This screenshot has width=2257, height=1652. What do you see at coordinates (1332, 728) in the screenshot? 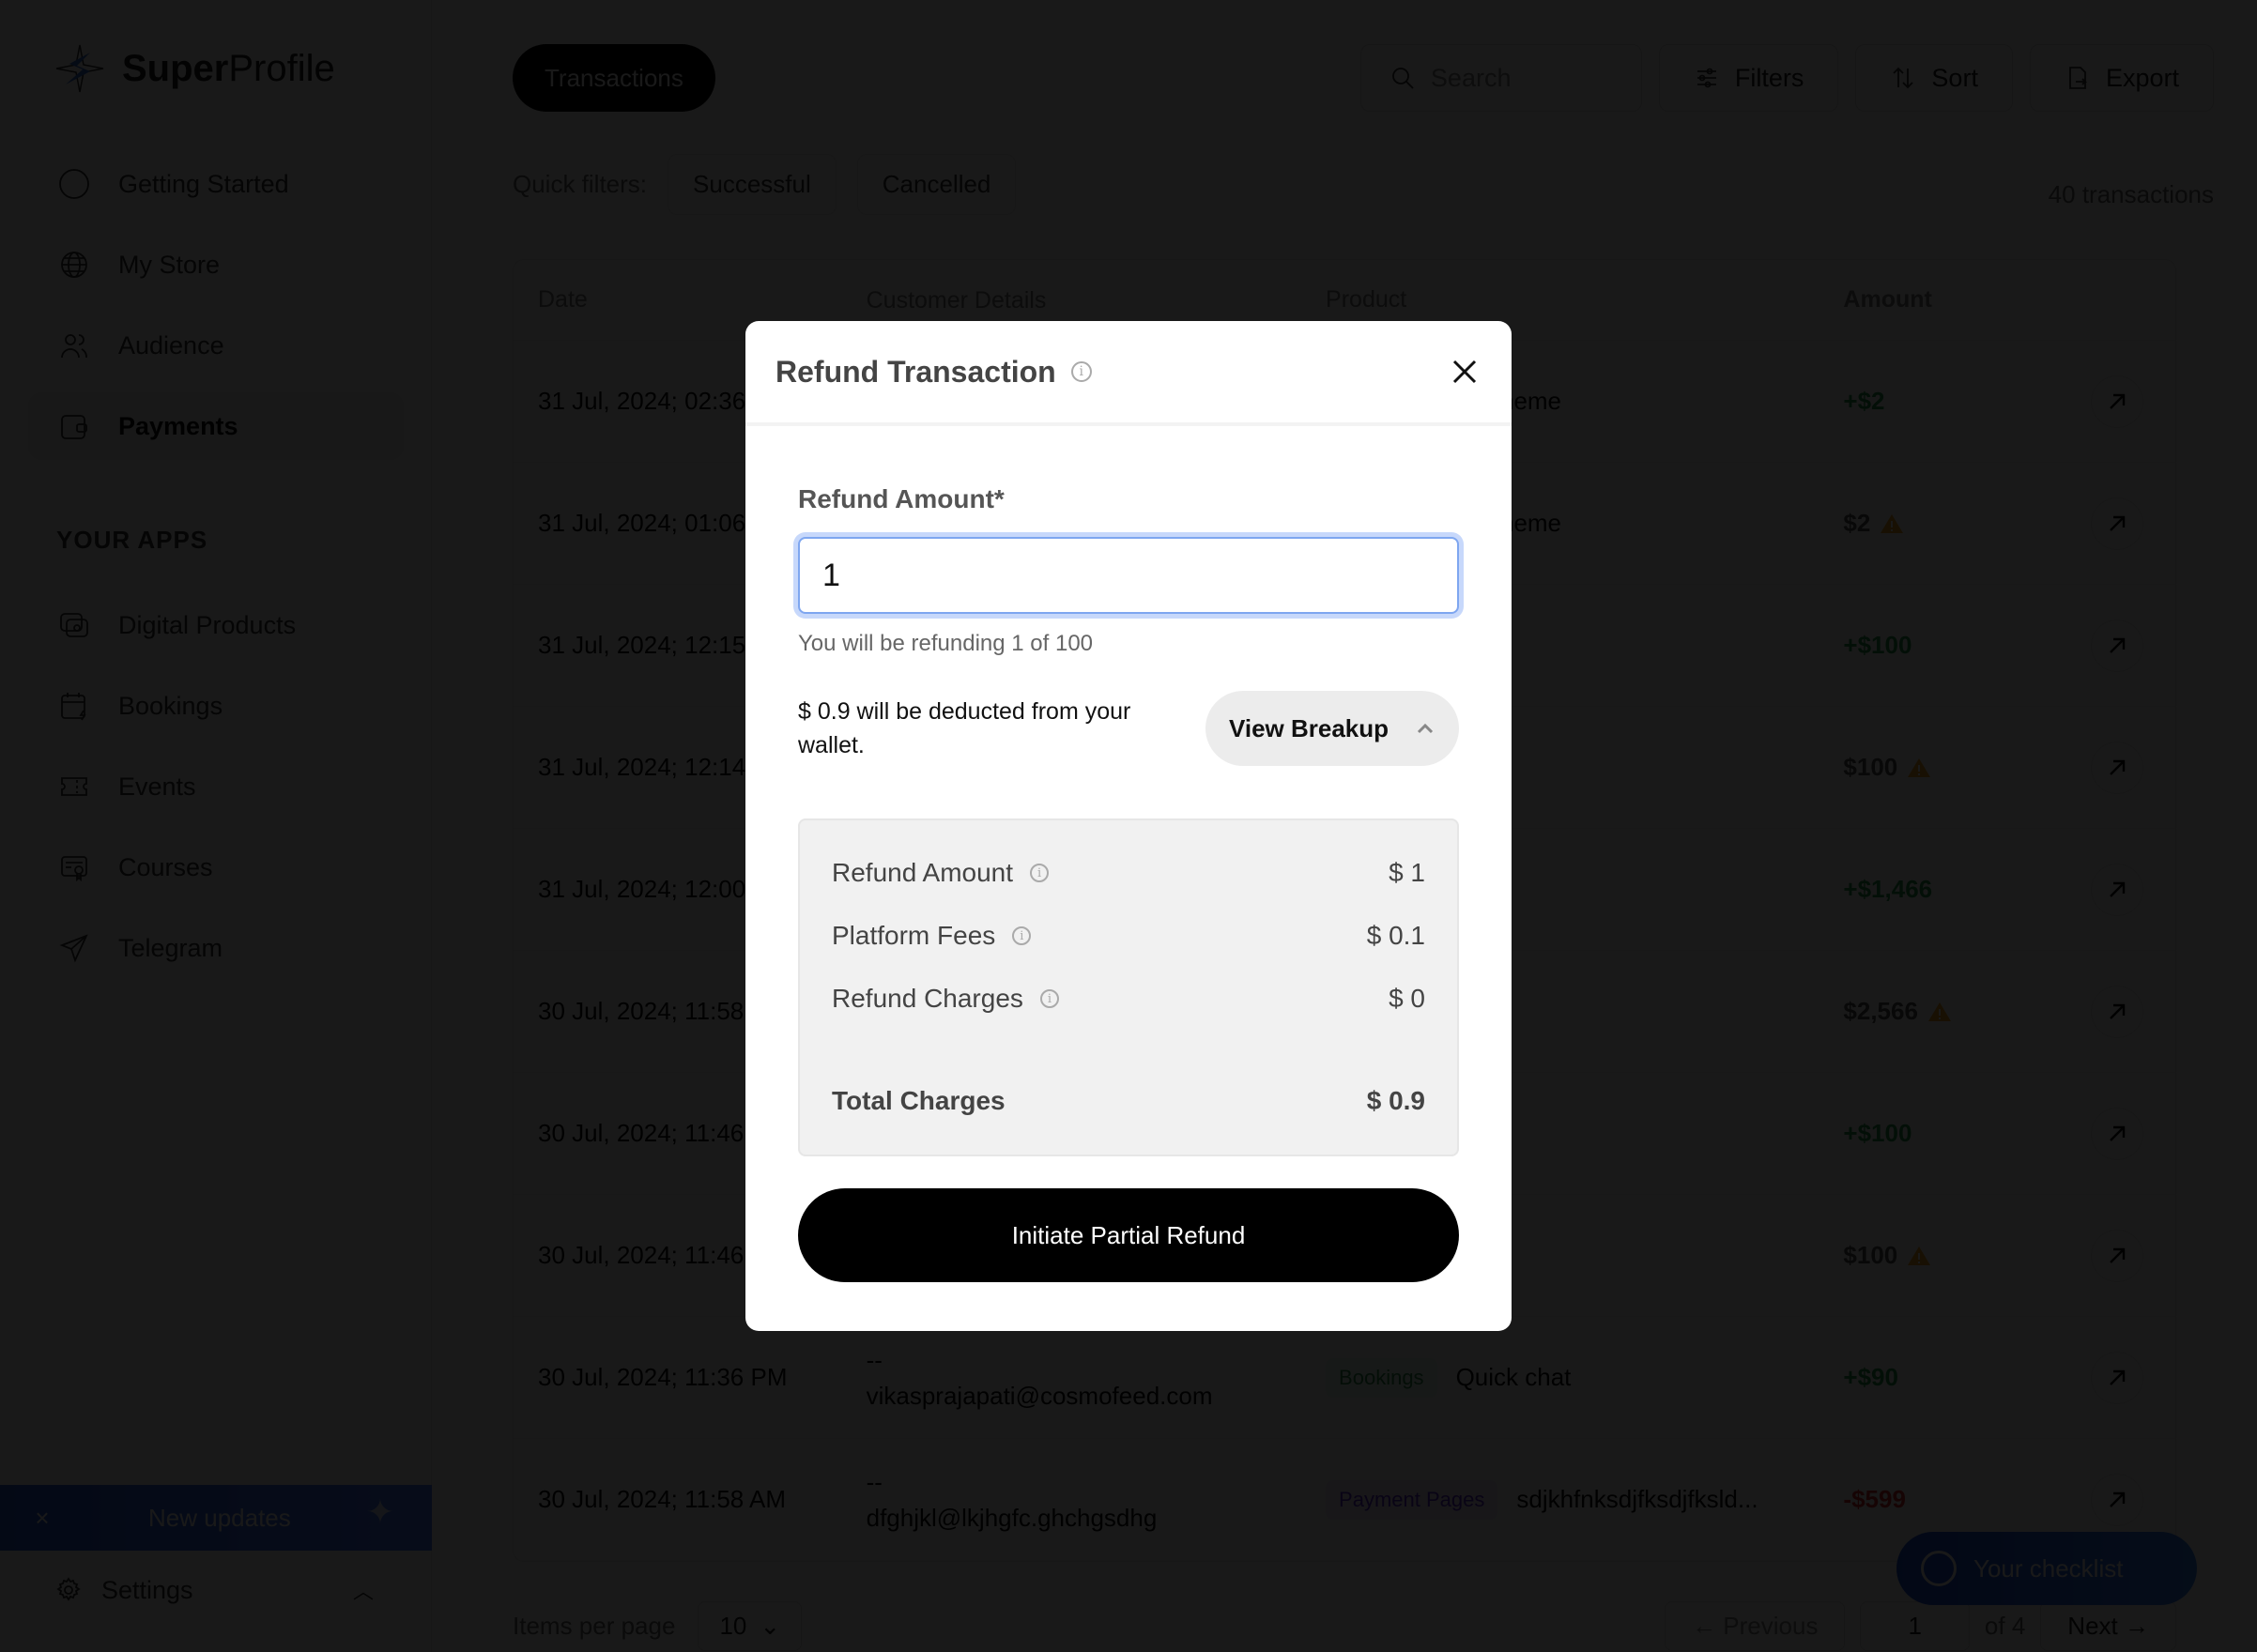
I see `view-breakup-button: View Breakup` at bounding box center [1332, 728].